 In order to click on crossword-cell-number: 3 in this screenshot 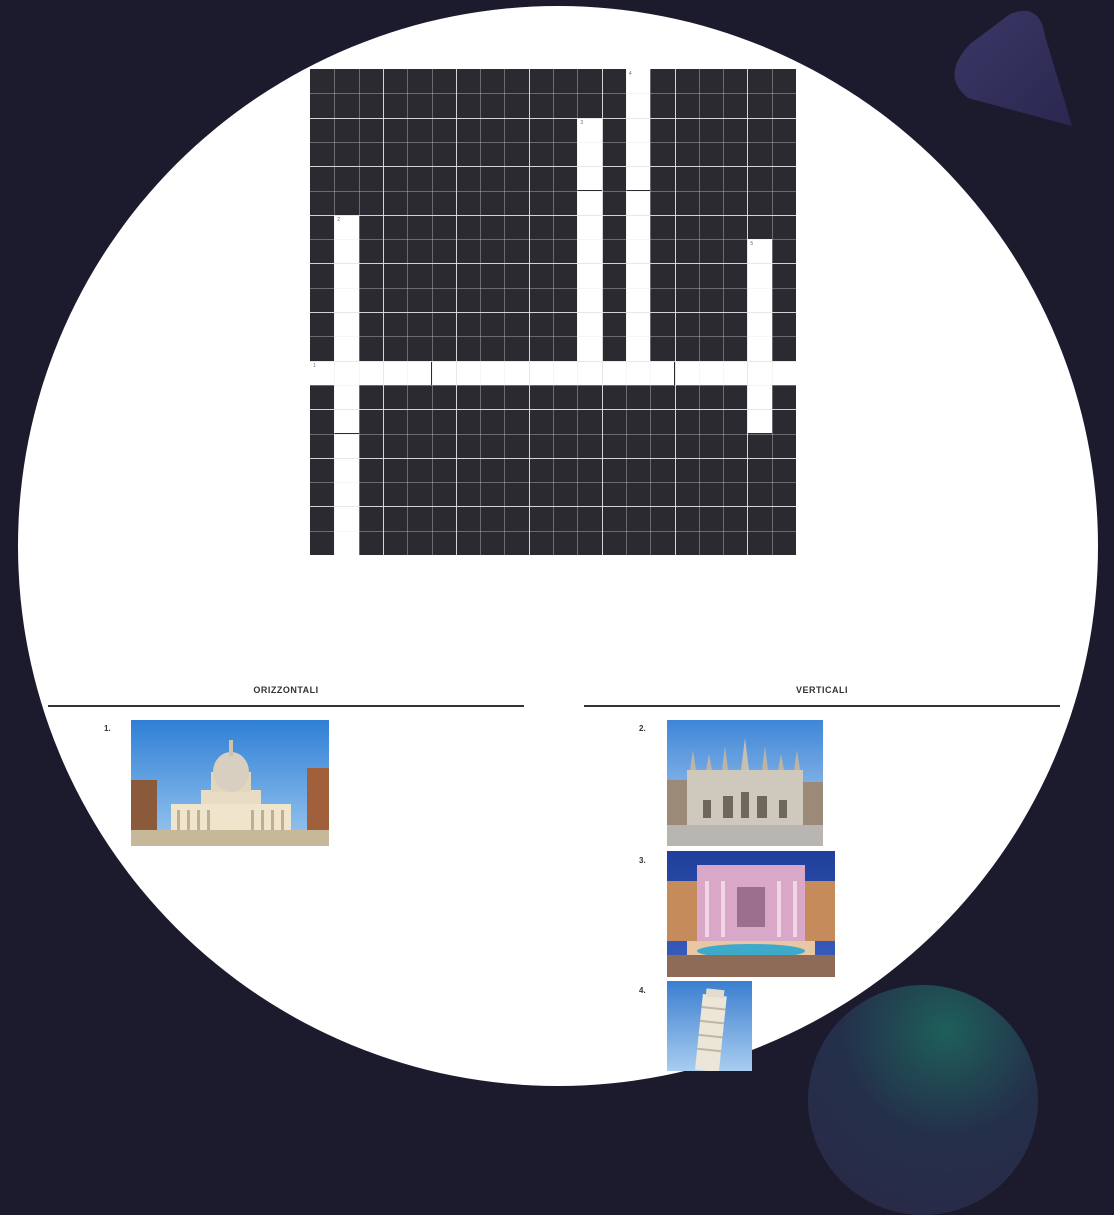, I will do `click(582, 122)`.